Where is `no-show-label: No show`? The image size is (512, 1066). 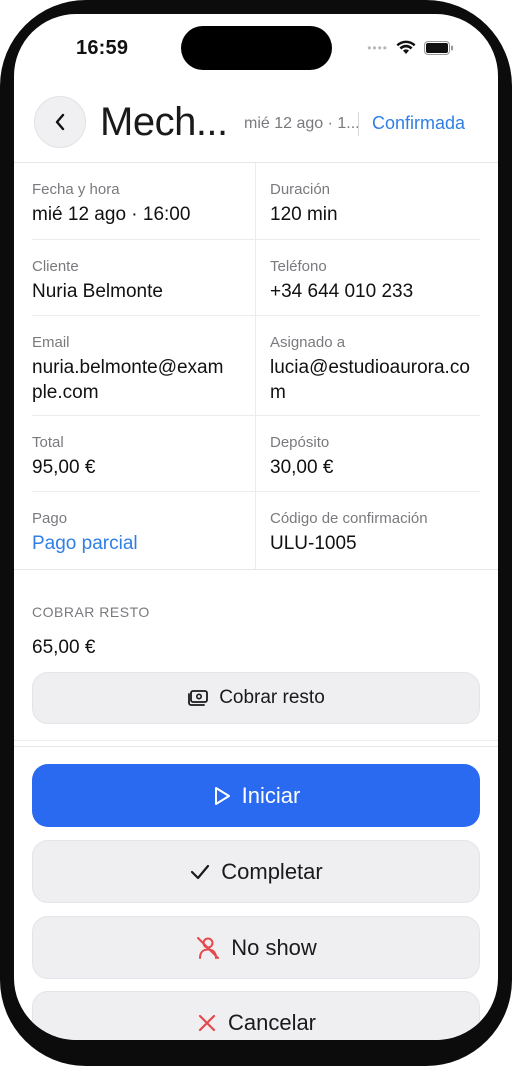
no-show-label: No show is located at coordinates (274, 947).